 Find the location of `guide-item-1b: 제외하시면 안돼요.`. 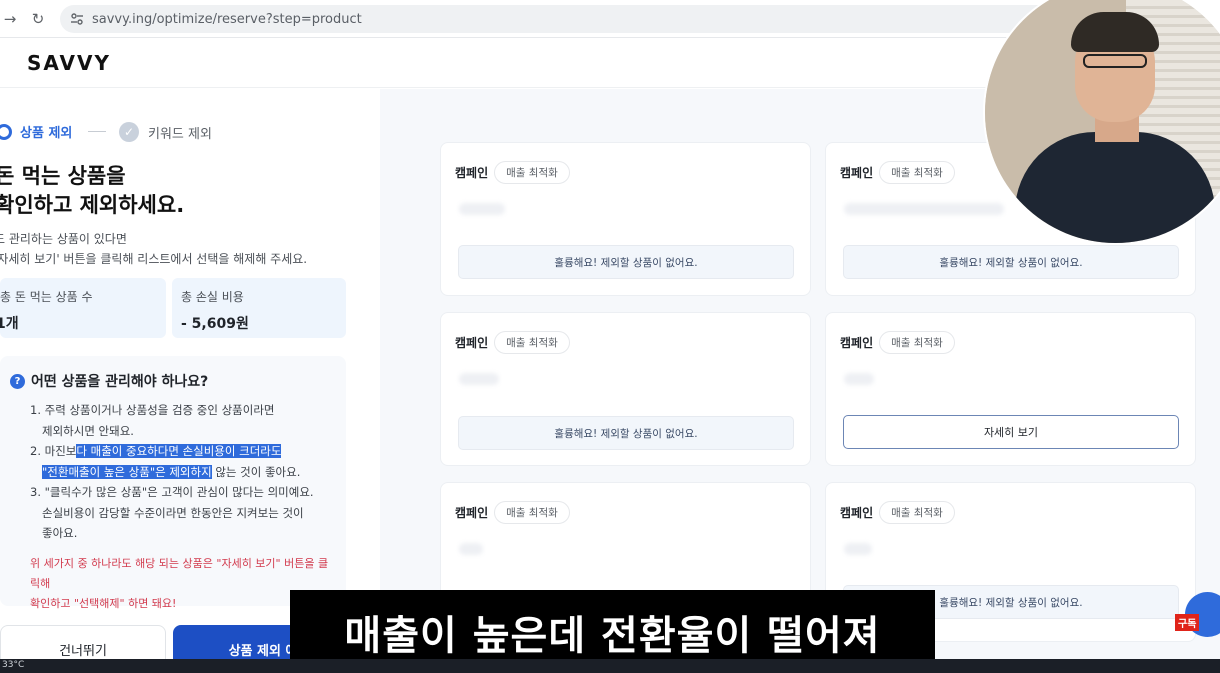

guide-item-1b: 제외하시면 안돼요. is located at coordinates (88, 430).